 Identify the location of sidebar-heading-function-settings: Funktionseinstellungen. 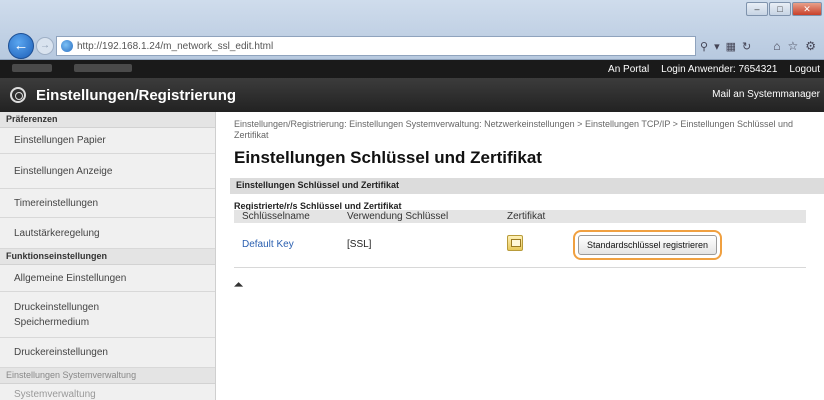
(107, 257).